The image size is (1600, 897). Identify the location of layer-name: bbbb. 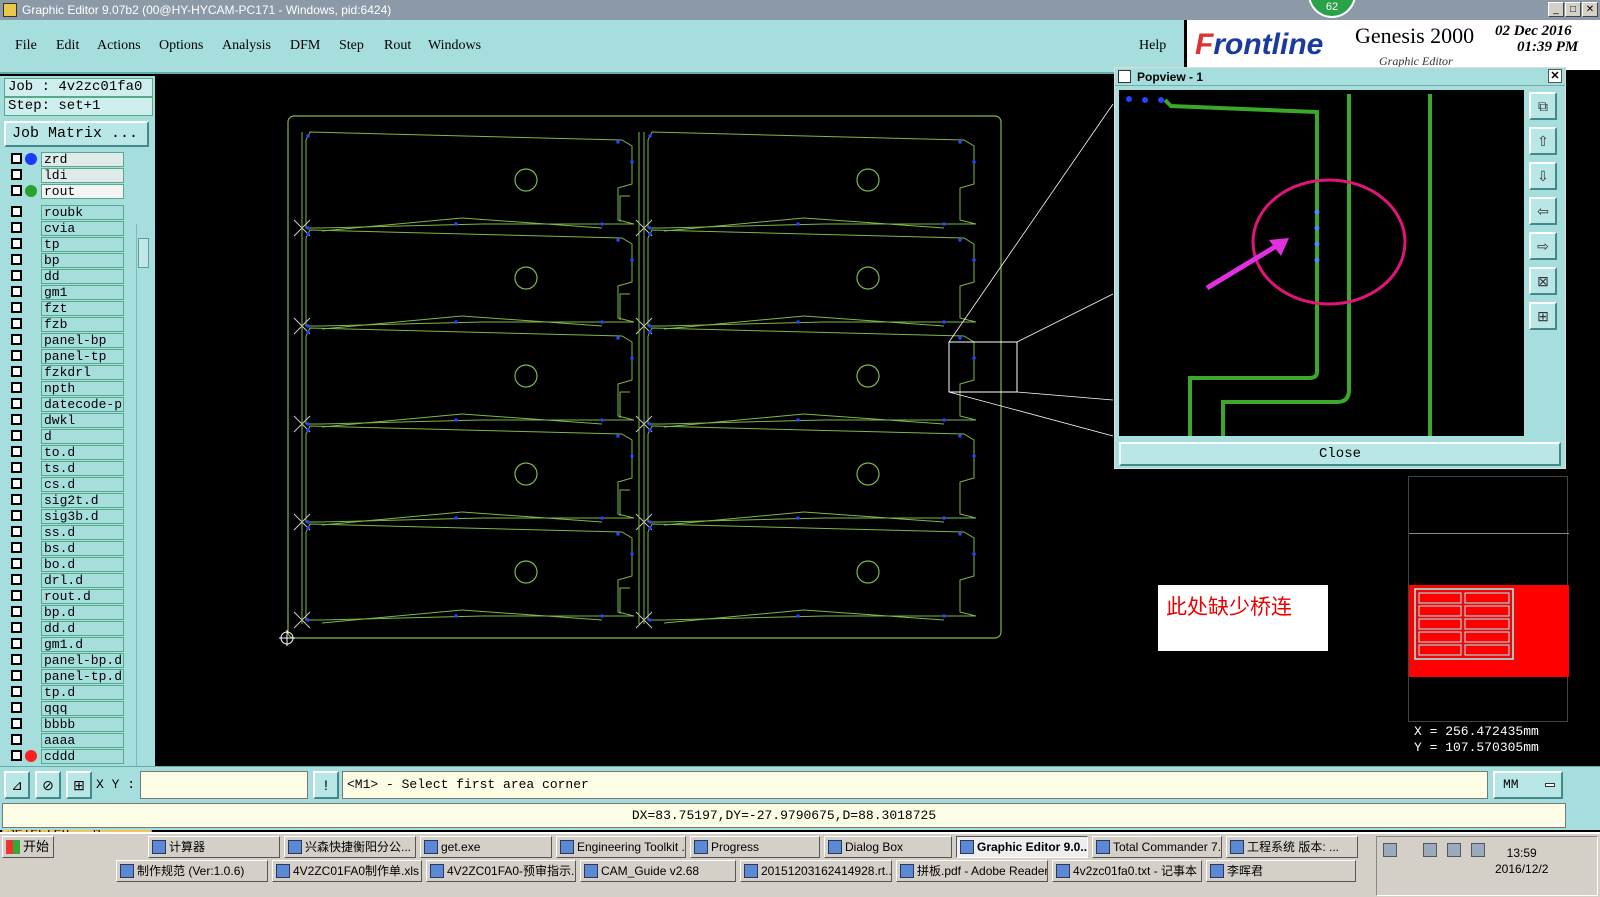
(82, 724).